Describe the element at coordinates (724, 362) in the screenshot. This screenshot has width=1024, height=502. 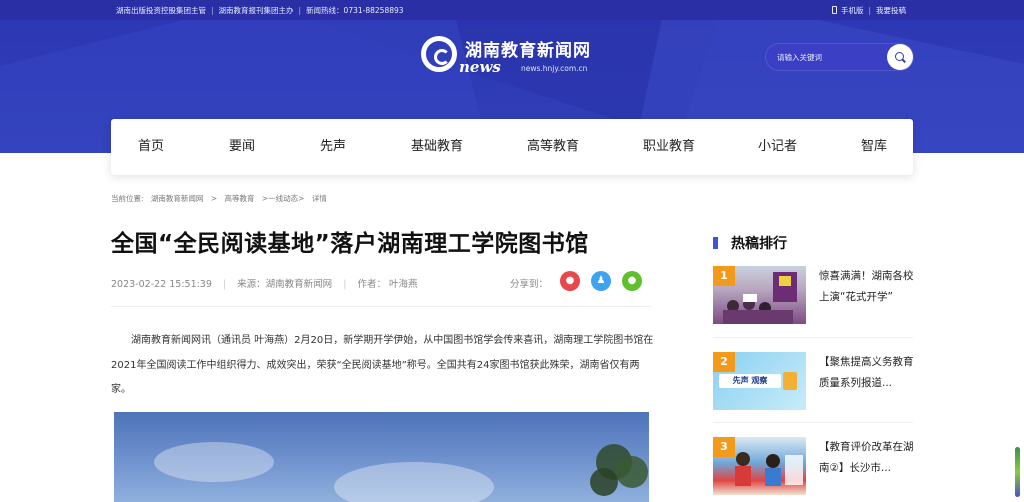
I see `rank-badge: 2` at that location.